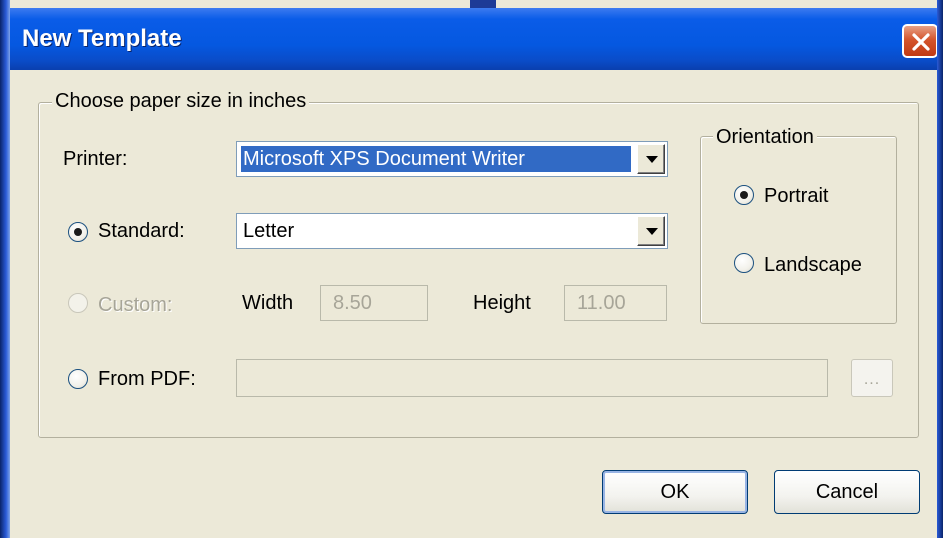 The height and width of the screenshot is (538, 943). Describe the element at coordinates (744, 263) in the screenshot. I see `landscape-radio` at that location.